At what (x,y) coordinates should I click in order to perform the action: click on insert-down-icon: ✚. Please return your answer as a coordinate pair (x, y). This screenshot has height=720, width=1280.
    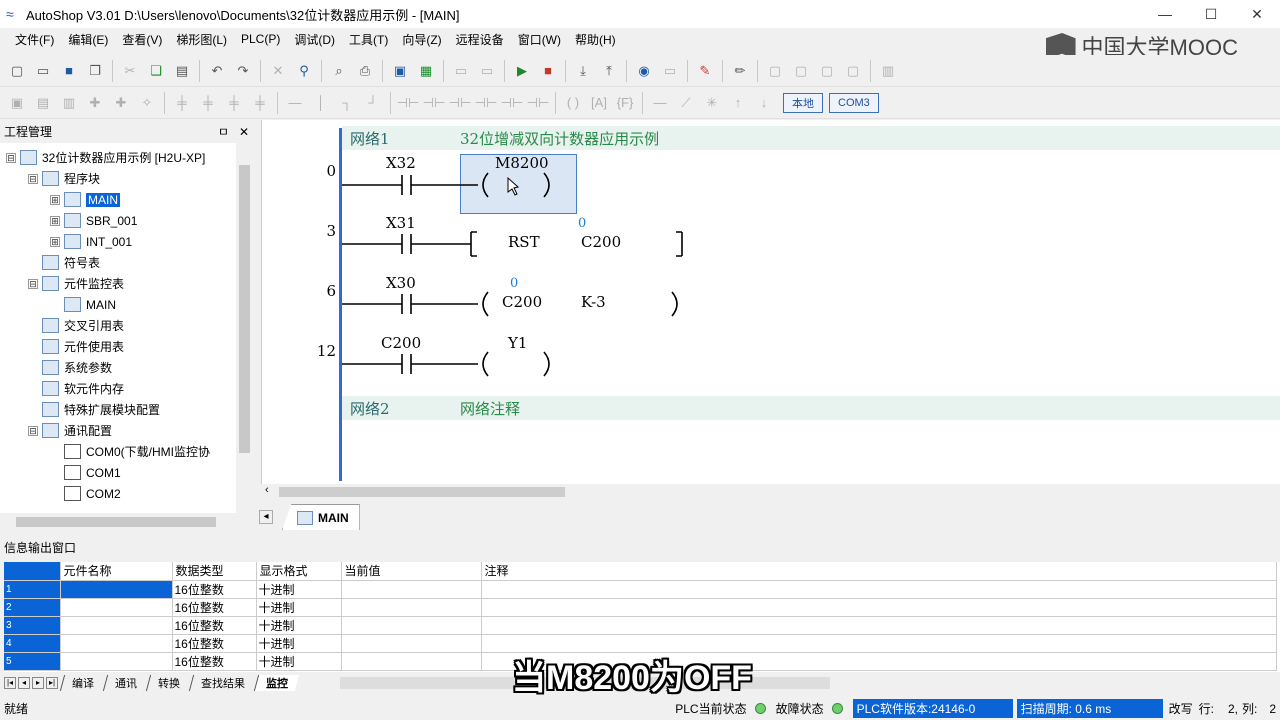
    Looking at the image, I should click on (121, 103).